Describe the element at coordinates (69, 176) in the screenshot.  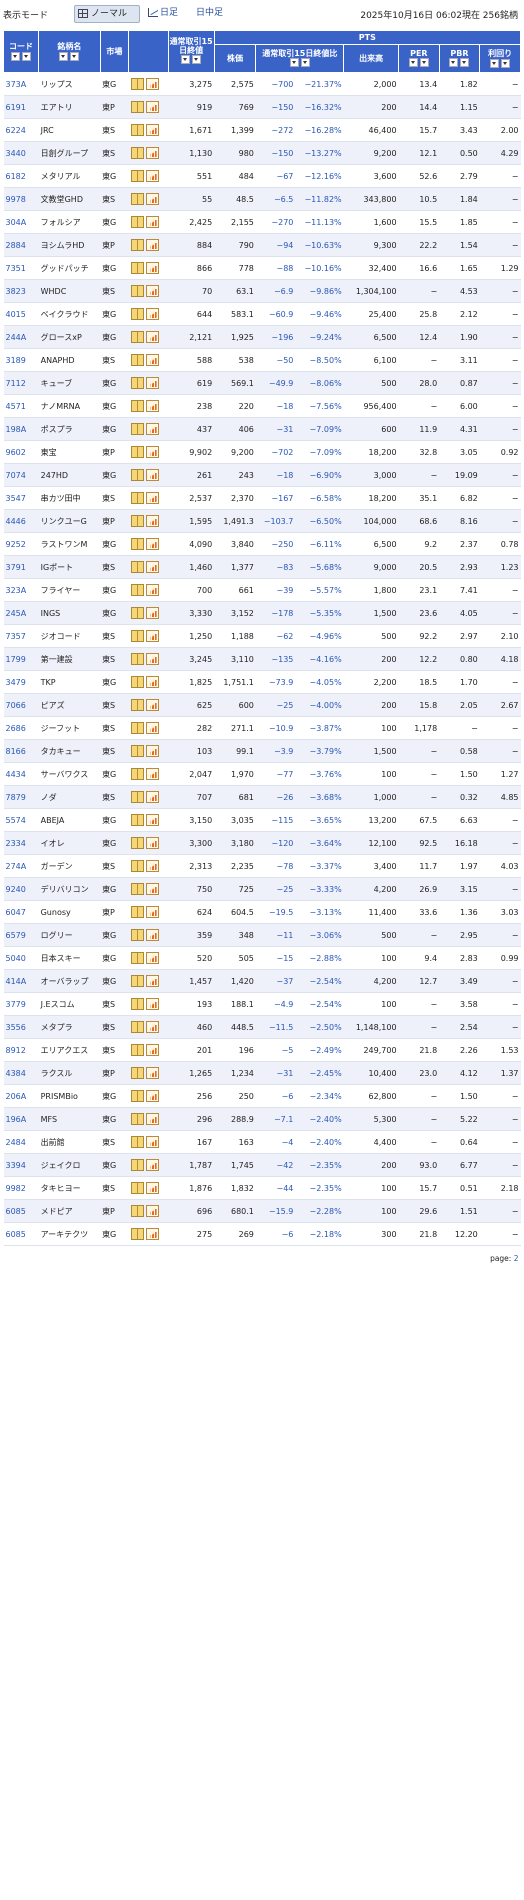
I see `stock-name-link: メタリアル` at that location.